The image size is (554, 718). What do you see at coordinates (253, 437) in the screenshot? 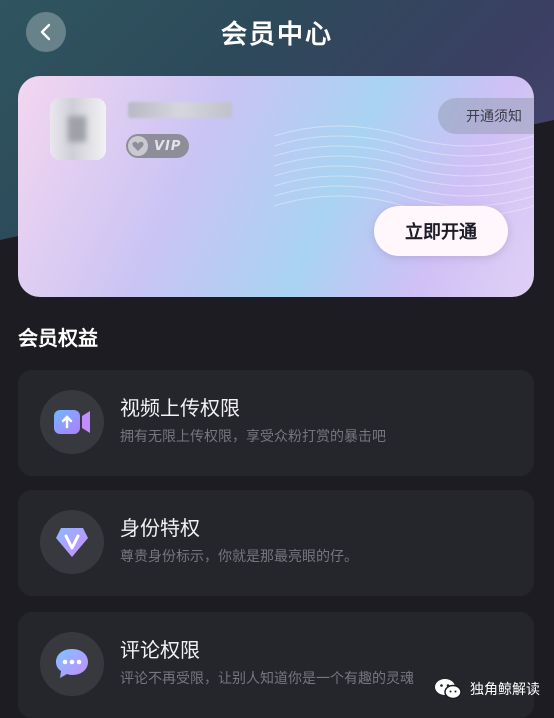
I see `benefit-desc: 拥有无限上传权限，享受众粉打赏的暴击吧` at bounding box center [253, 437].